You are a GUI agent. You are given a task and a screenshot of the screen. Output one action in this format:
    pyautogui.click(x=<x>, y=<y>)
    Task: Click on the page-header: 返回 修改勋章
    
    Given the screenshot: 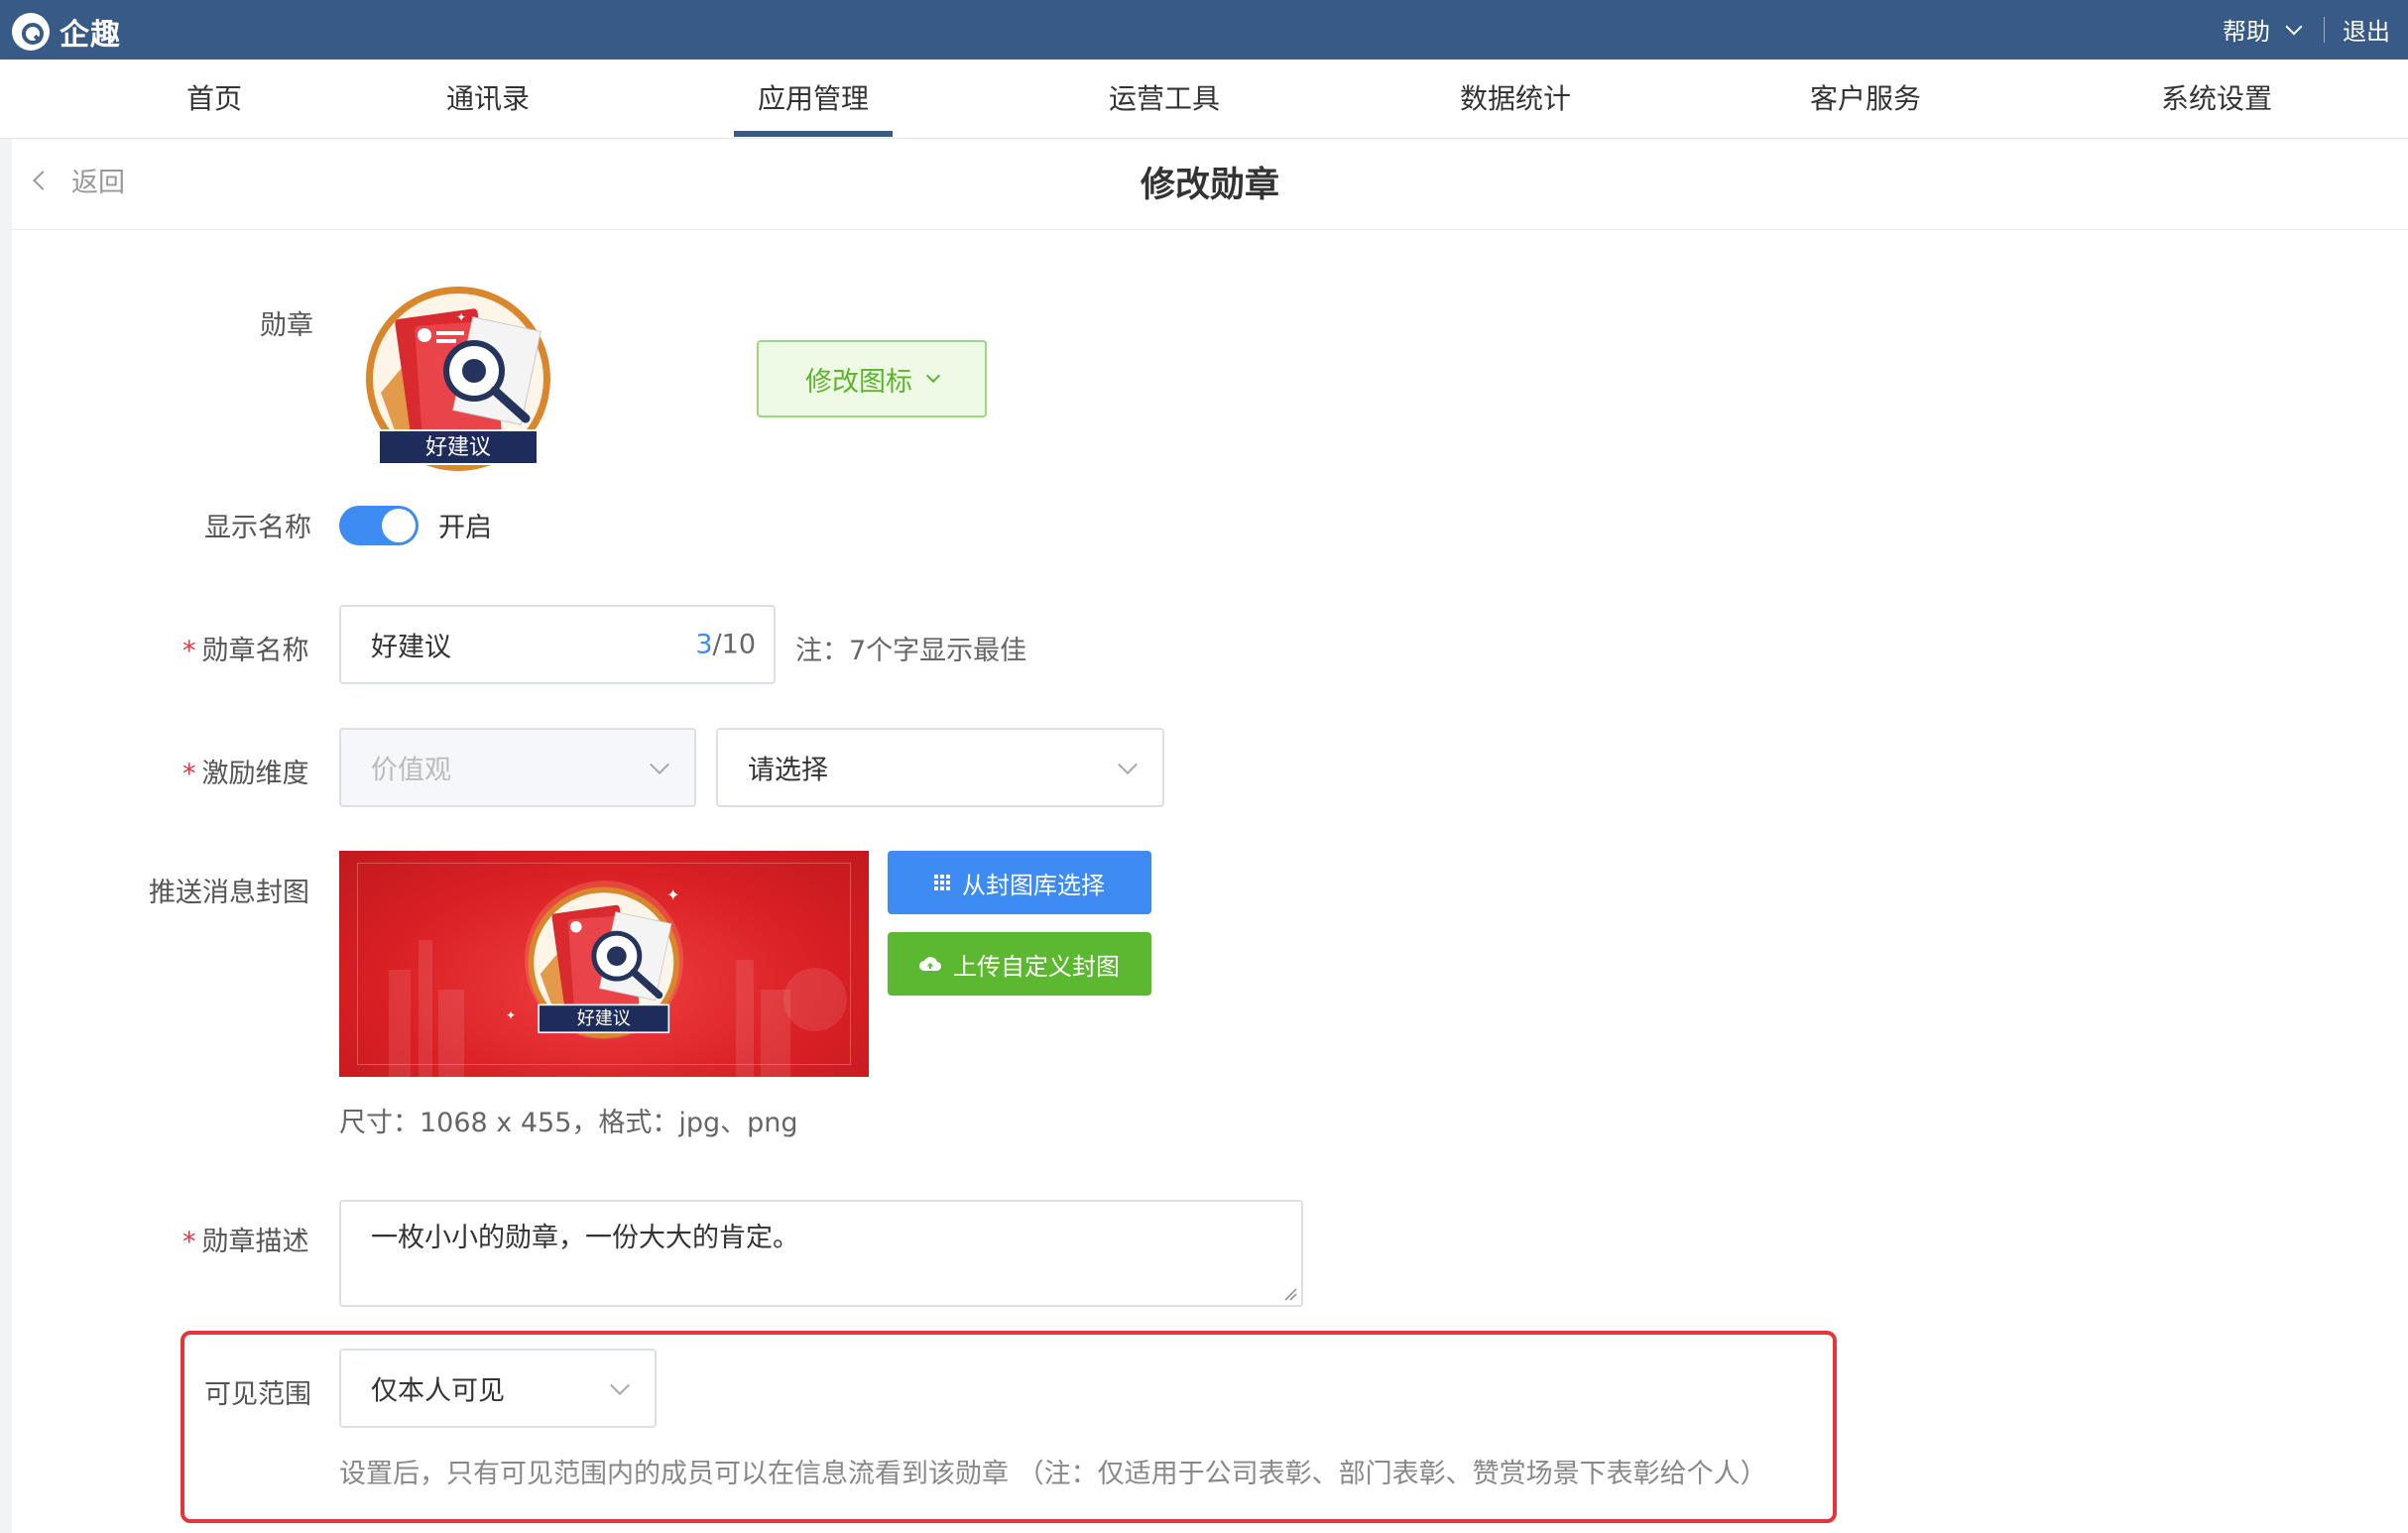 What is the action you would take?
    pyautogui.click(x=1210, y=184)
    